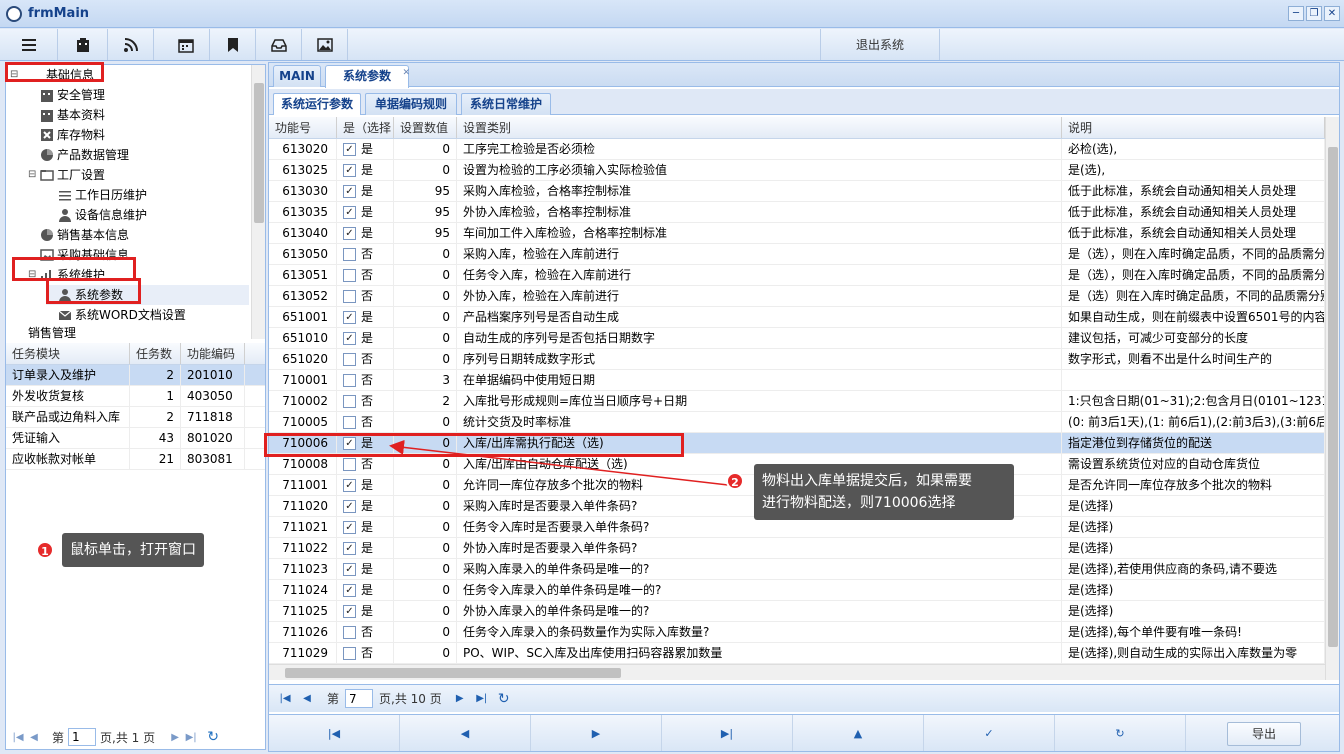 The height and width of the screenshot is (754, 1344). Describe the element at coordinates (135, 438) in the screenshot. I see `task-row: 凭证输入 43 801020` at that location.